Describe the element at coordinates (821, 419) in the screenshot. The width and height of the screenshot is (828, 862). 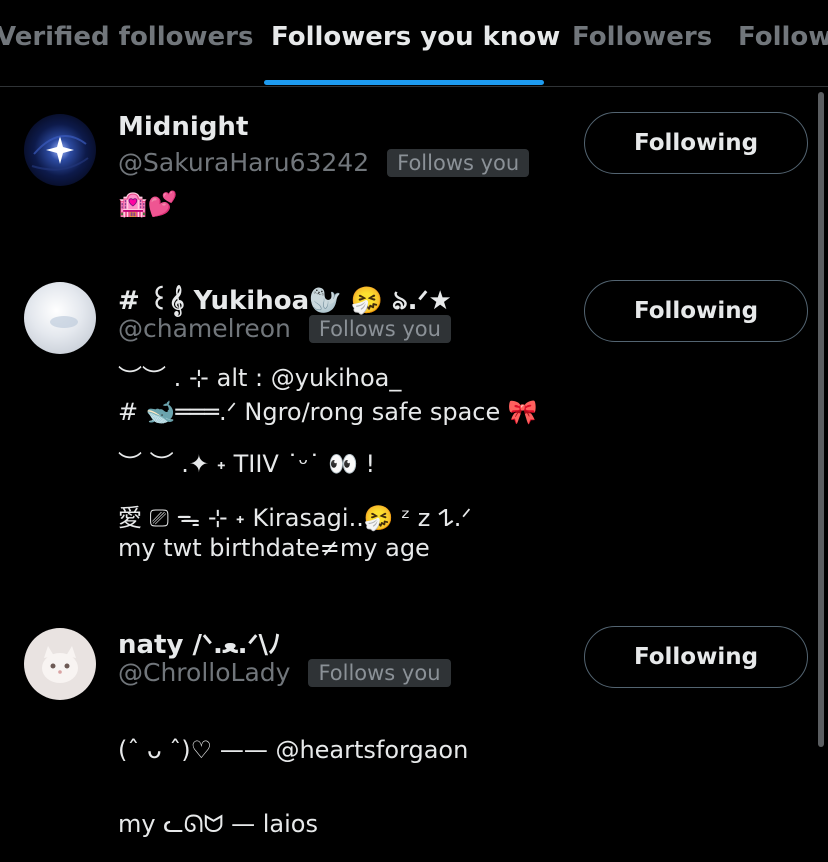
I see `scrollbar` at that location.